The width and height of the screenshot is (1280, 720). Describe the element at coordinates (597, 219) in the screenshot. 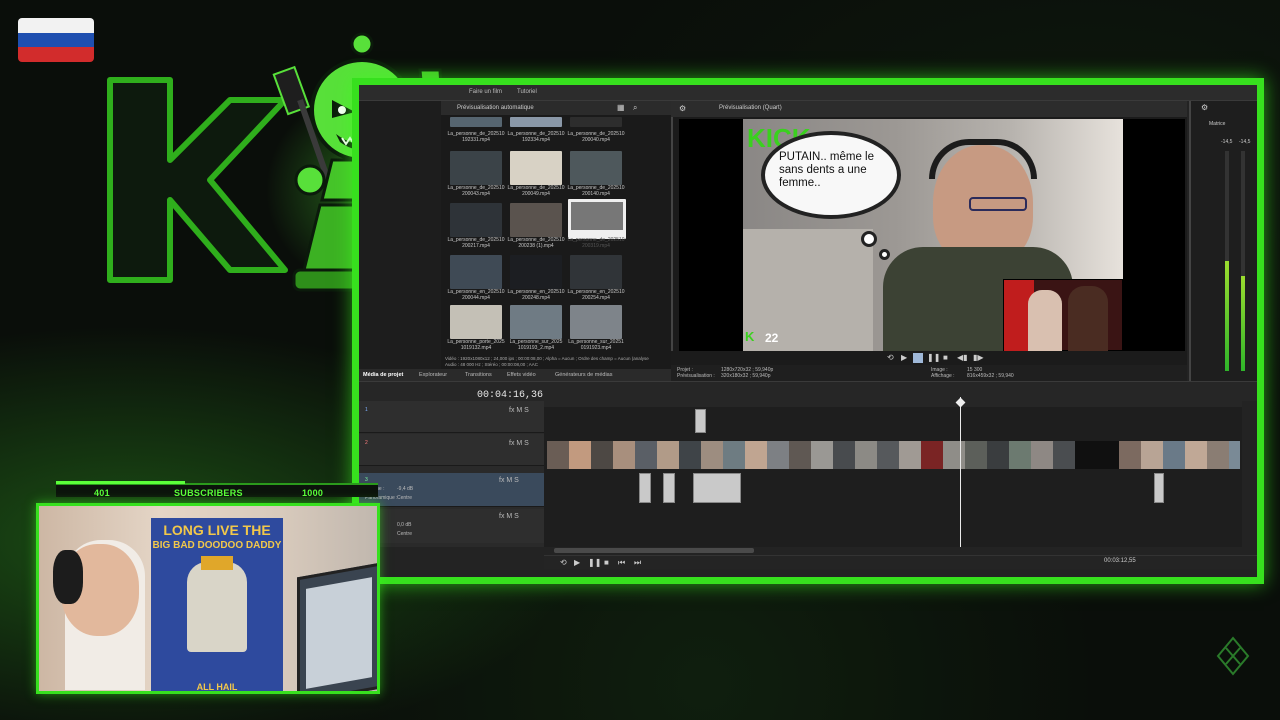

I see `media-thumbnail-selected` at that location.